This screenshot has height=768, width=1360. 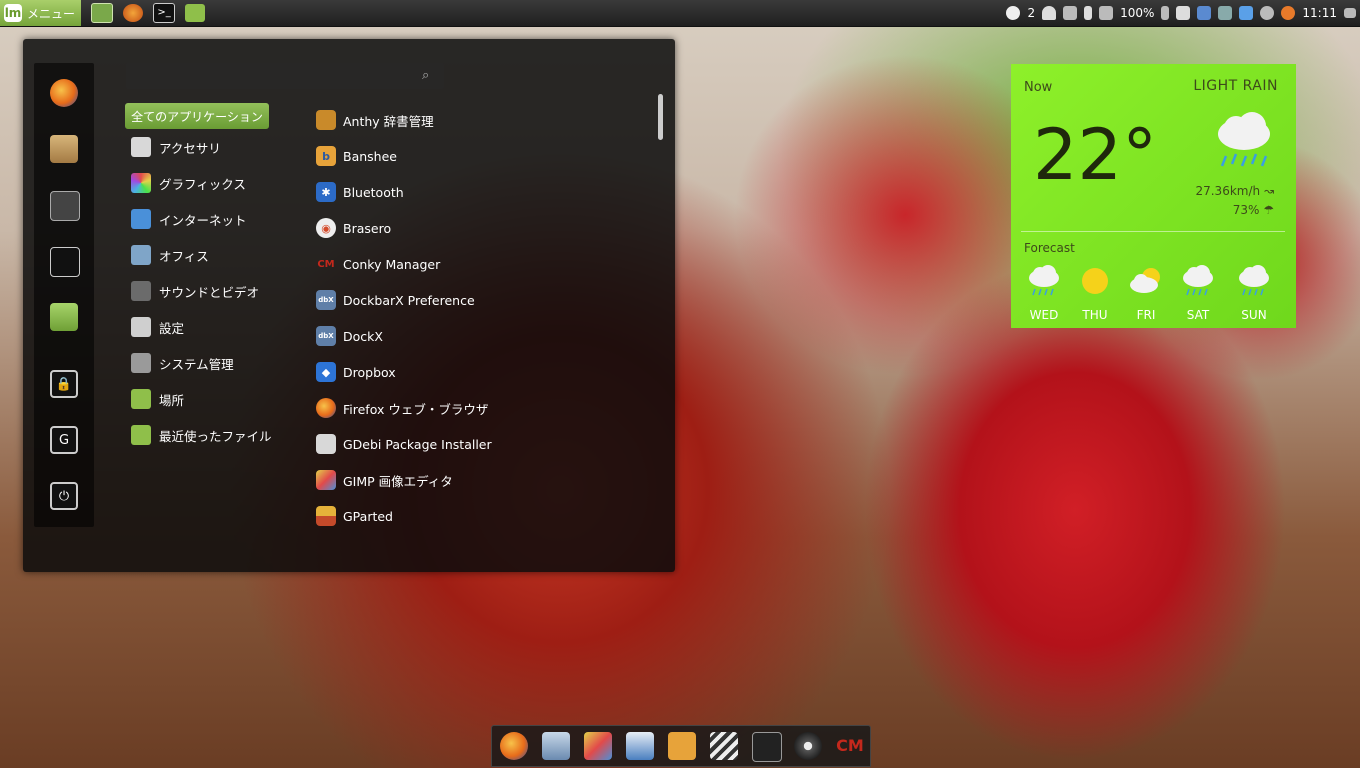 I want to click on favorite-control-center-icon, so click(x=65, y=206).